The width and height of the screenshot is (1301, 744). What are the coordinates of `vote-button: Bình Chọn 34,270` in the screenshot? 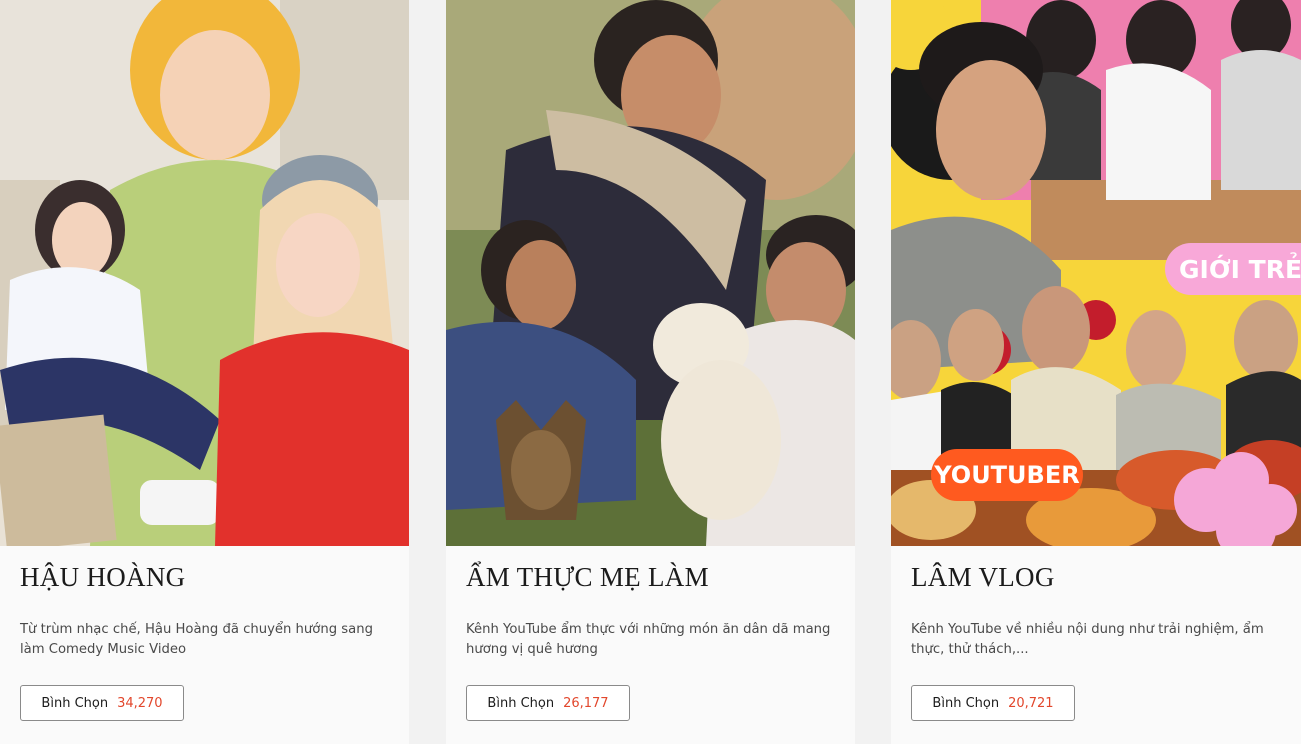 It's located at (102, 703).